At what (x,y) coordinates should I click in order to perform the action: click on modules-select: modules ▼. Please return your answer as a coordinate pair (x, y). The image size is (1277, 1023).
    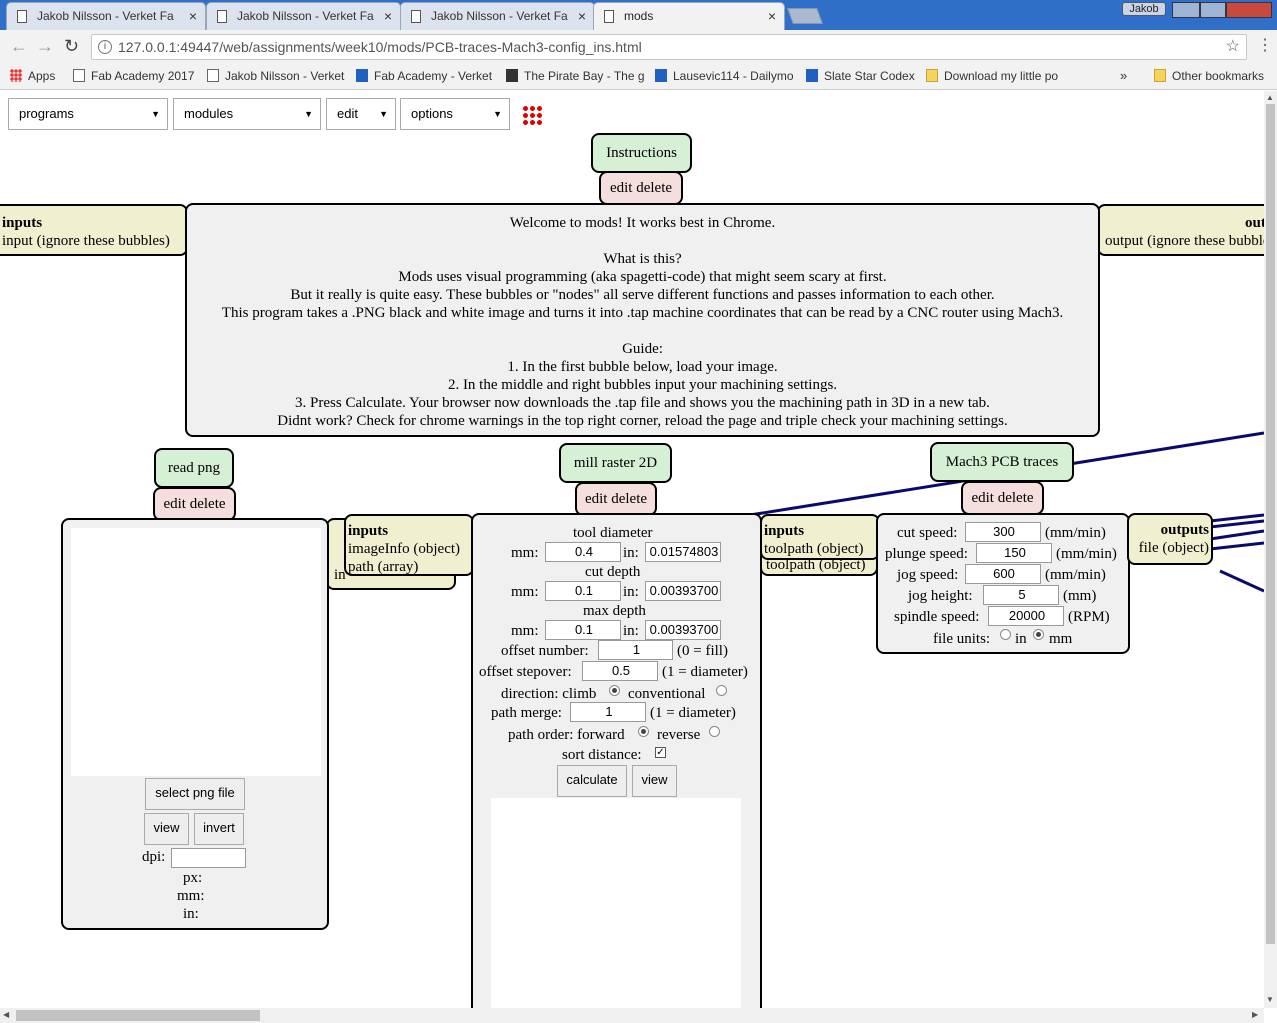
    Looking at the image, I should click on (247, 114).